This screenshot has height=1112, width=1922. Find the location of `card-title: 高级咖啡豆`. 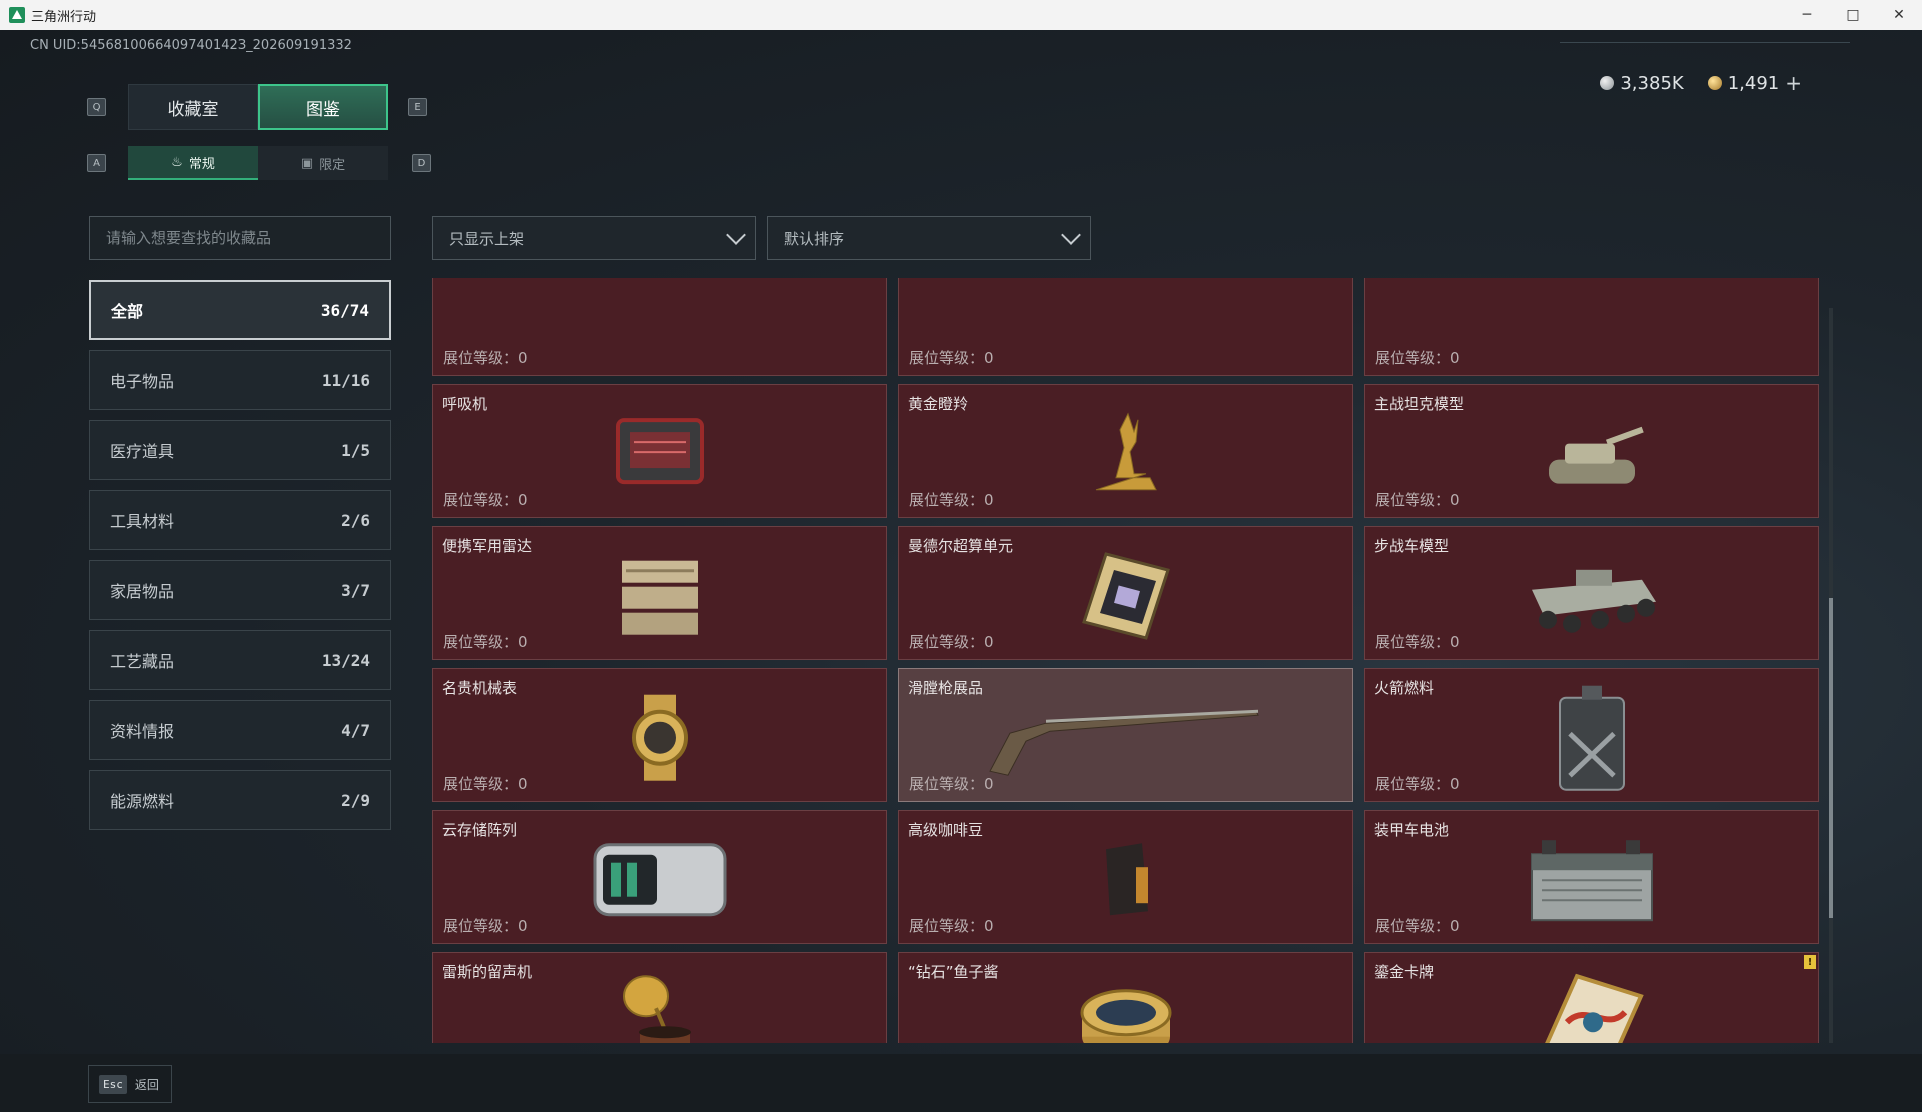

card-title: 高级咖啡豆 is located at coordinates (946, 830).